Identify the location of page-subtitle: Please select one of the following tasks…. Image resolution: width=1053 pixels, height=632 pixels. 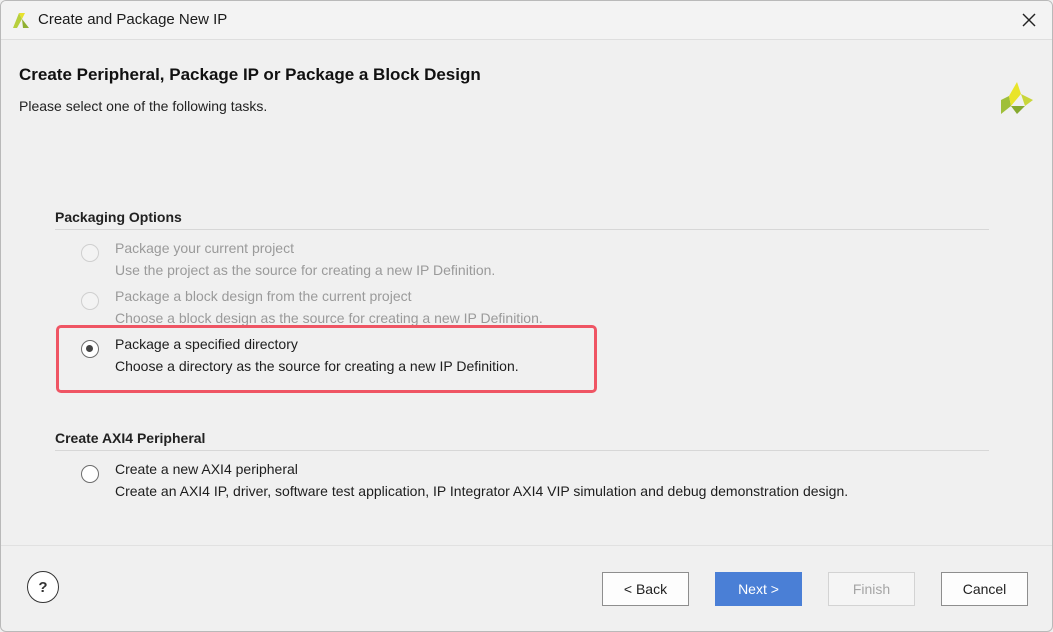
(143, 106).